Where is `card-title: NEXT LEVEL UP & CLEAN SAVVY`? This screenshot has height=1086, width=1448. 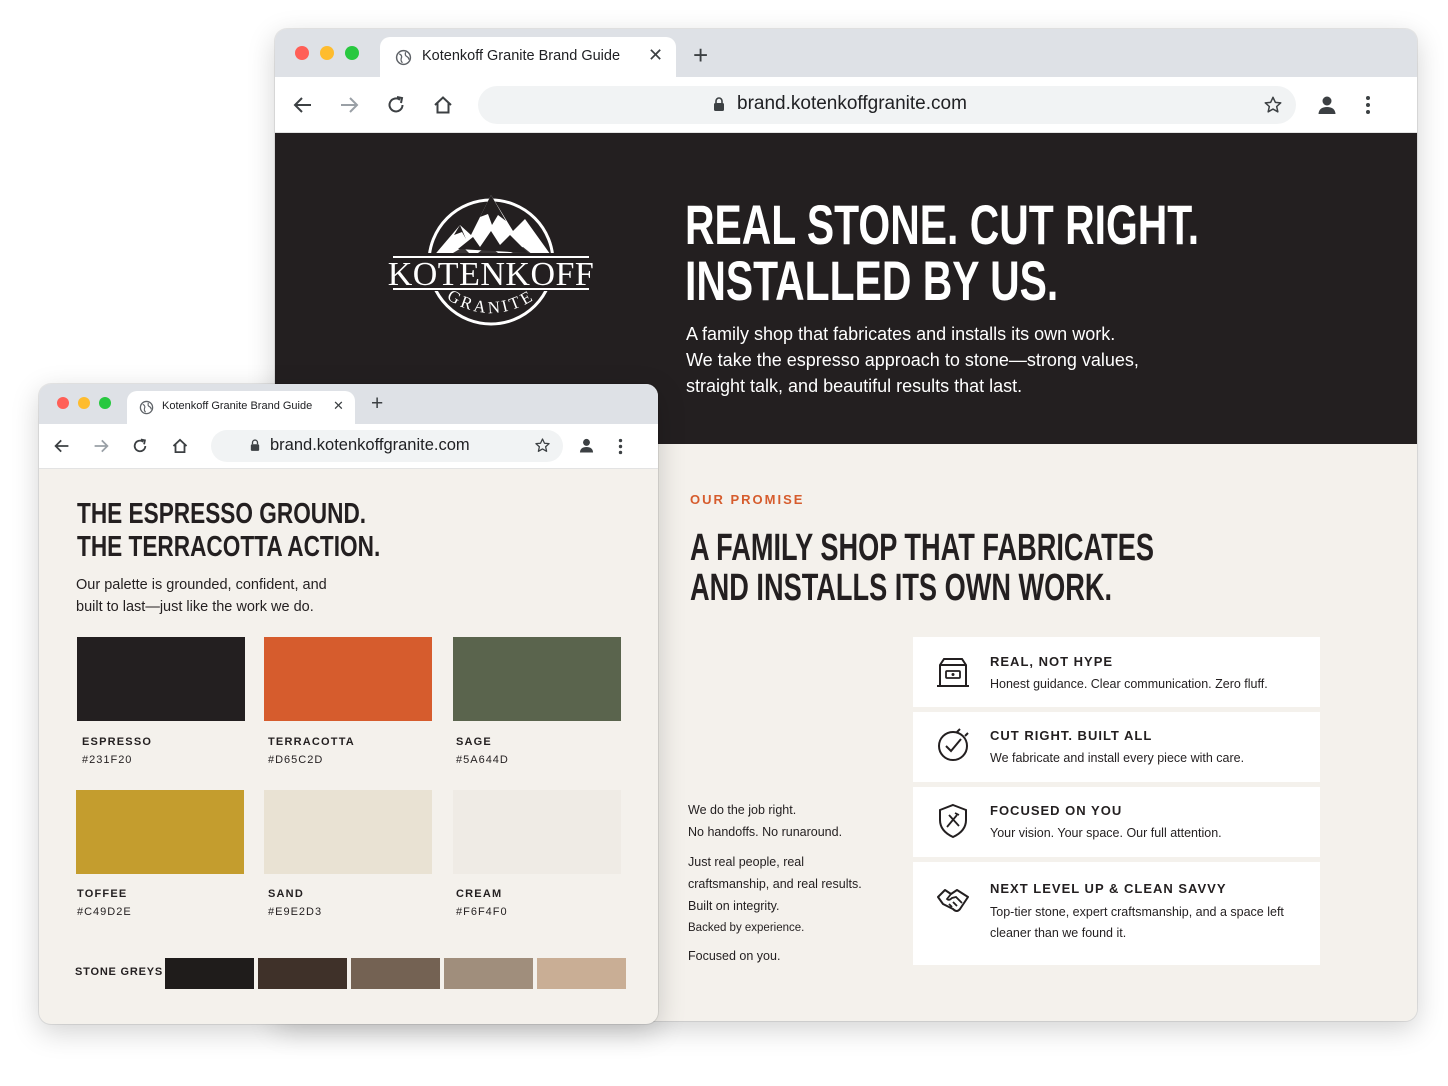 card-title: NEXT LEVEL UP & CLEAN SAVVY is located at coordinates (1108, 888).